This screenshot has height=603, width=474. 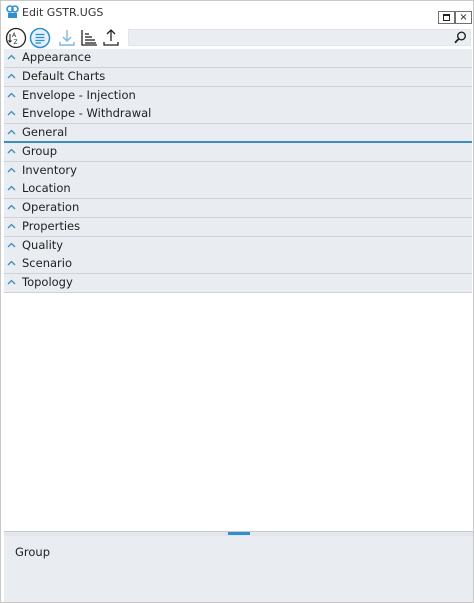 I want to click on window-title: Edit GSTR.UGS, so click(x=63, y=12).